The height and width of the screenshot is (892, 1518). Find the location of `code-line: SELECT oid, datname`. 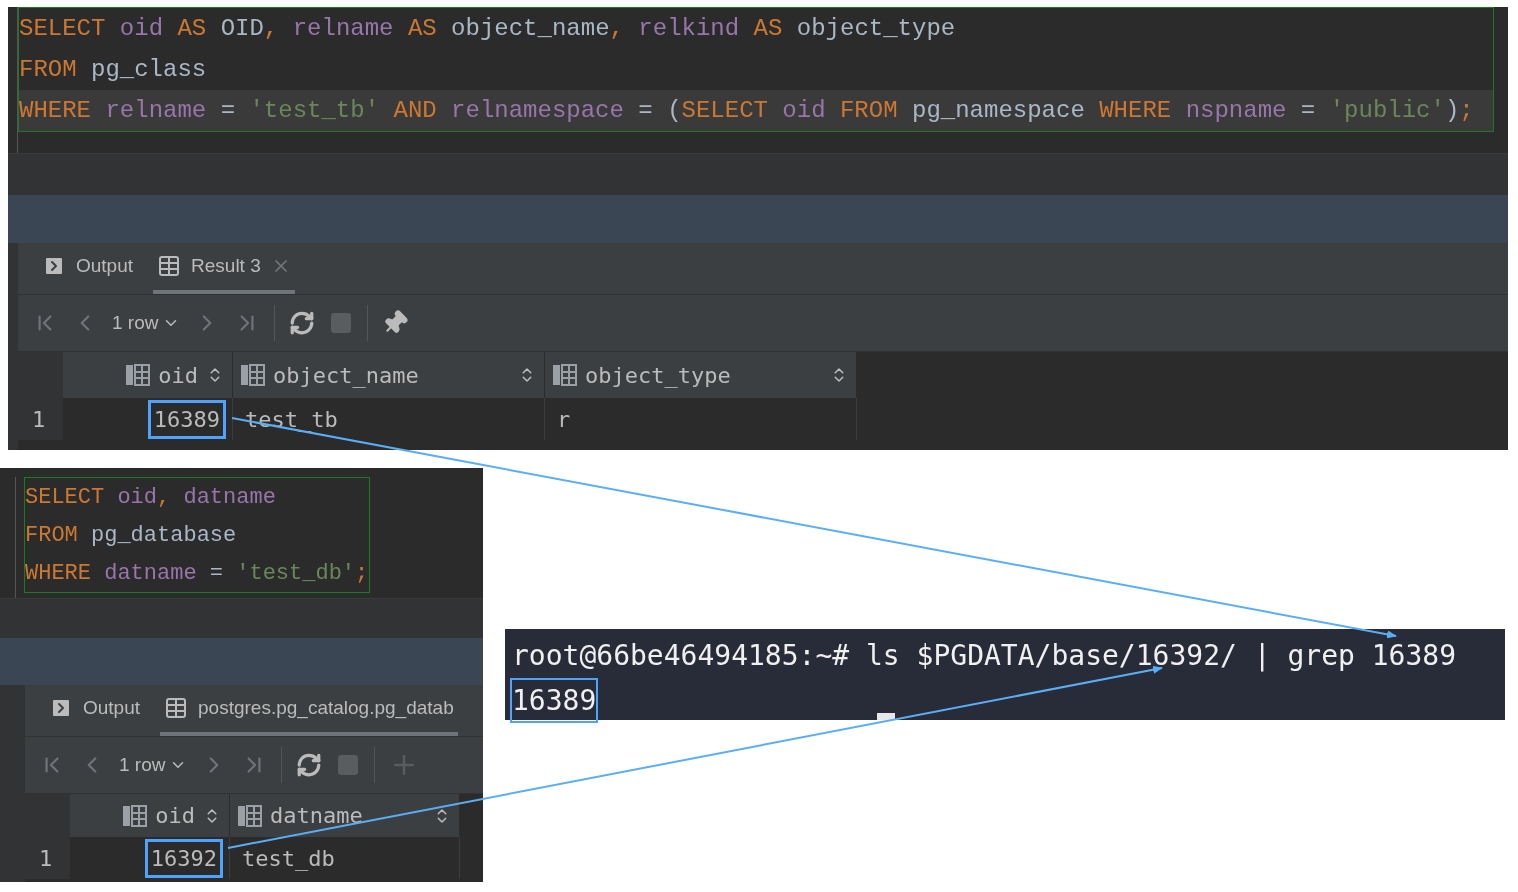

code-line: SELECT oid, datname is located at coordinates (151, 497).